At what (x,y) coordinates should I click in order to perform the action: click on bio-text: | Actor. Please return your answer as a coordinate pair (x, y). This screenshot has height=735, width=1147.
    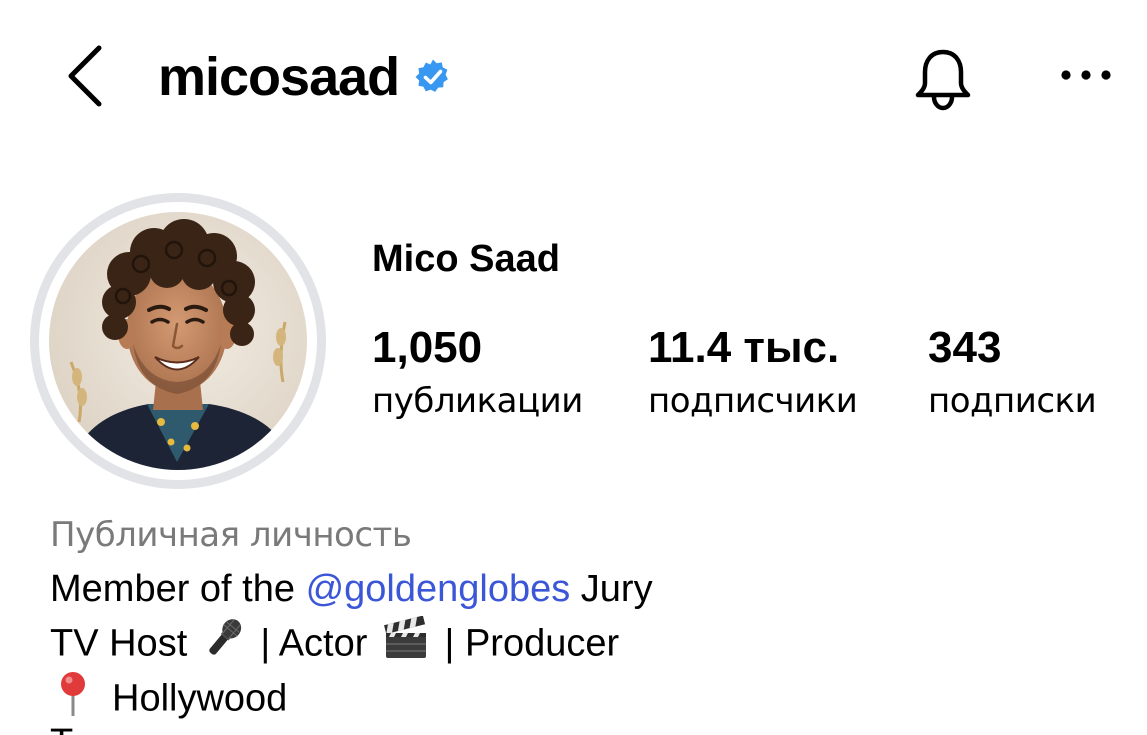
    Looking at the image, I should click on (313, 643).